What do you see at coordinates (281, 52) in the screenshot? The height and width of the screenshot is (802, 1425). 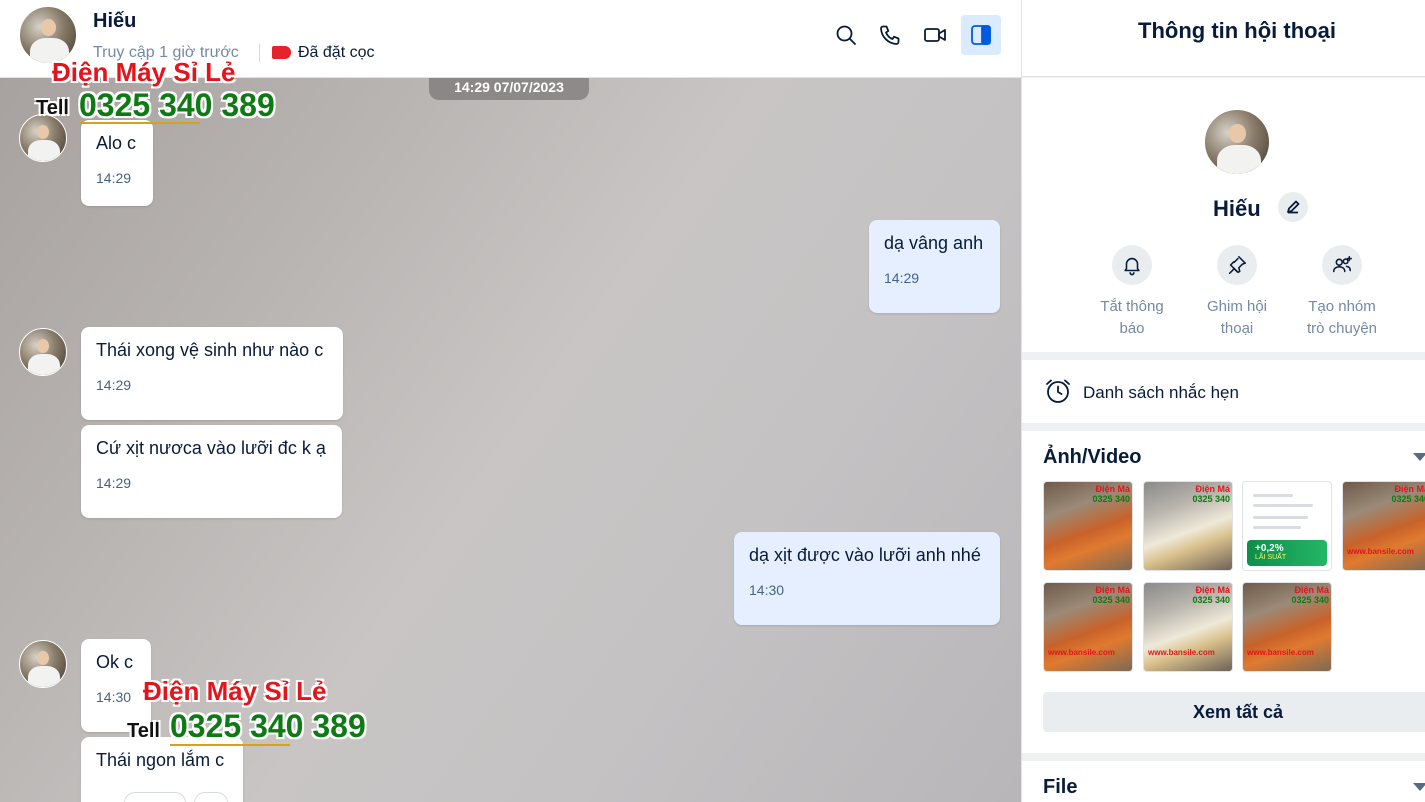 I see `tag-icon` at bounding box center [281, 52].